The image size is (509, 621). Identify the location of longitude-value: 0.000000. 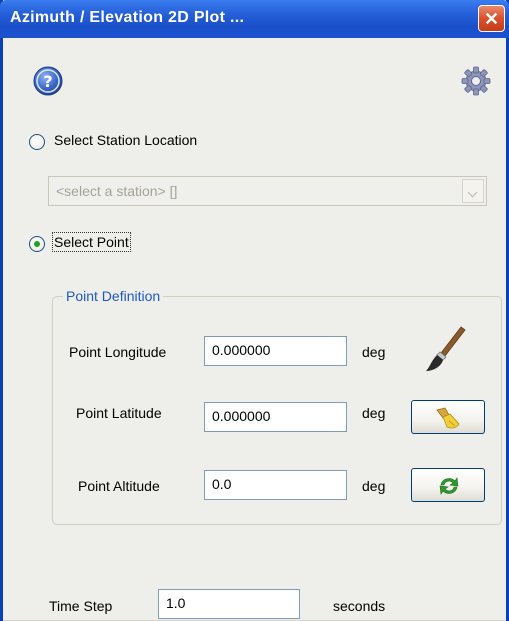
(241, 350).